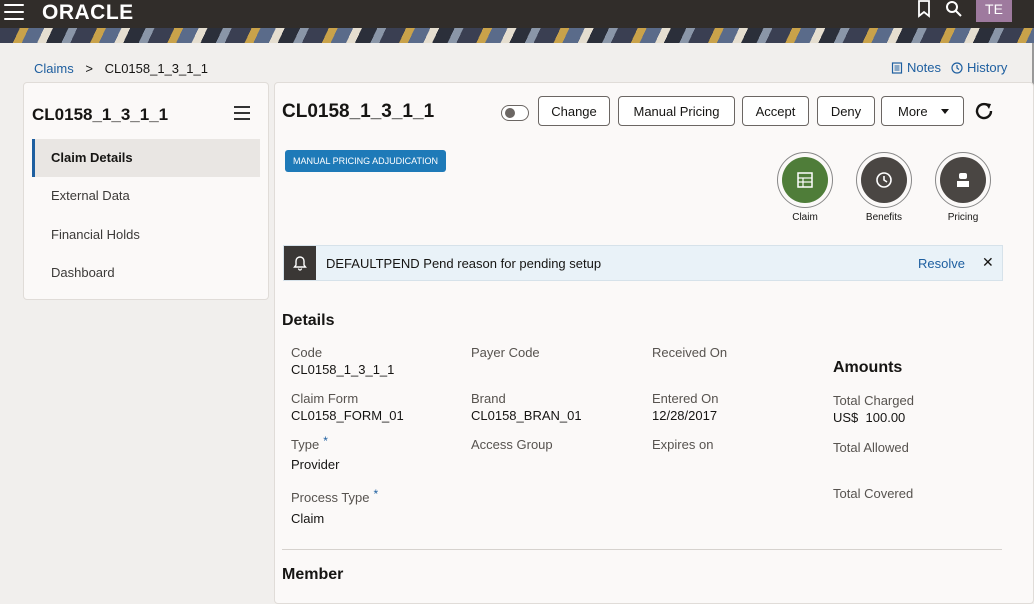 The image size is (1034, 604). Describe the element at coordinates (308, 320) in the screenshot. I see `details-title: Details` at that location.